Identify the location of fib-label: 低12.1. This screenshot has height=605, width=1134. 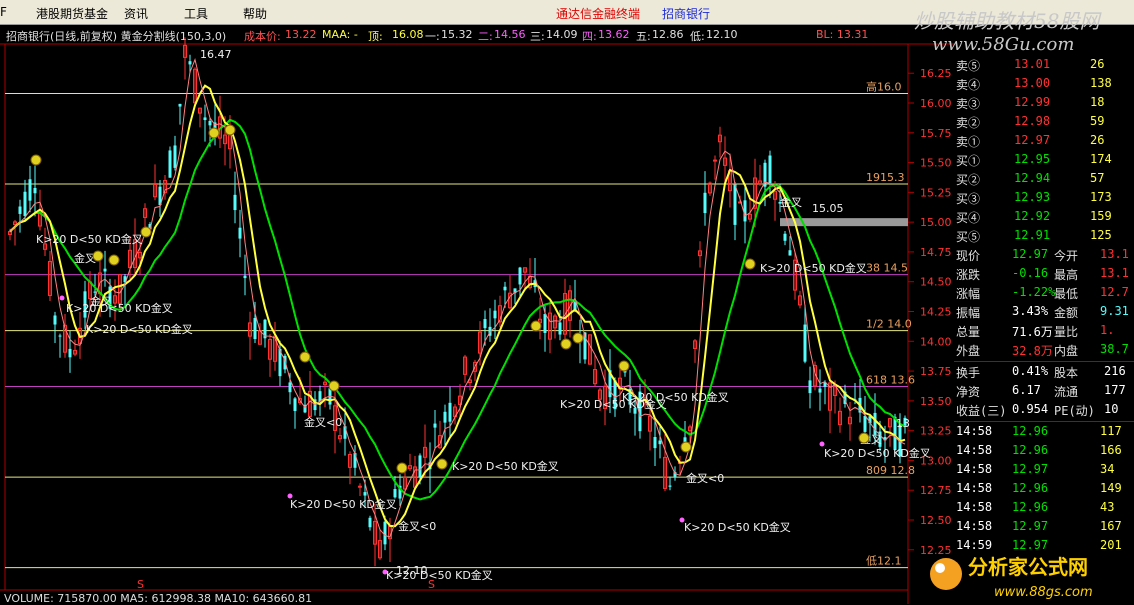
(884, 561).